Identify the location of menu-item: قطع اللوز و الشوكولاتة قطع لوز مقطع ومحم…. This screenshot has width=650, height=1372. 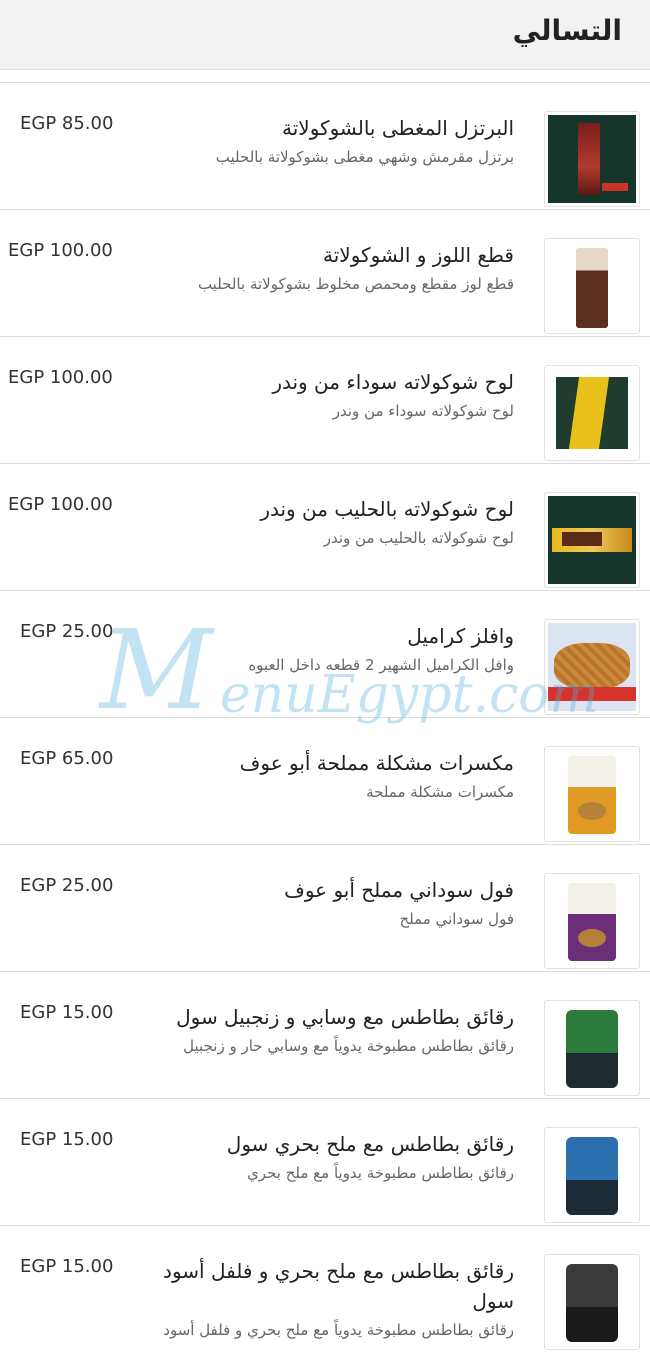
(325, 272).